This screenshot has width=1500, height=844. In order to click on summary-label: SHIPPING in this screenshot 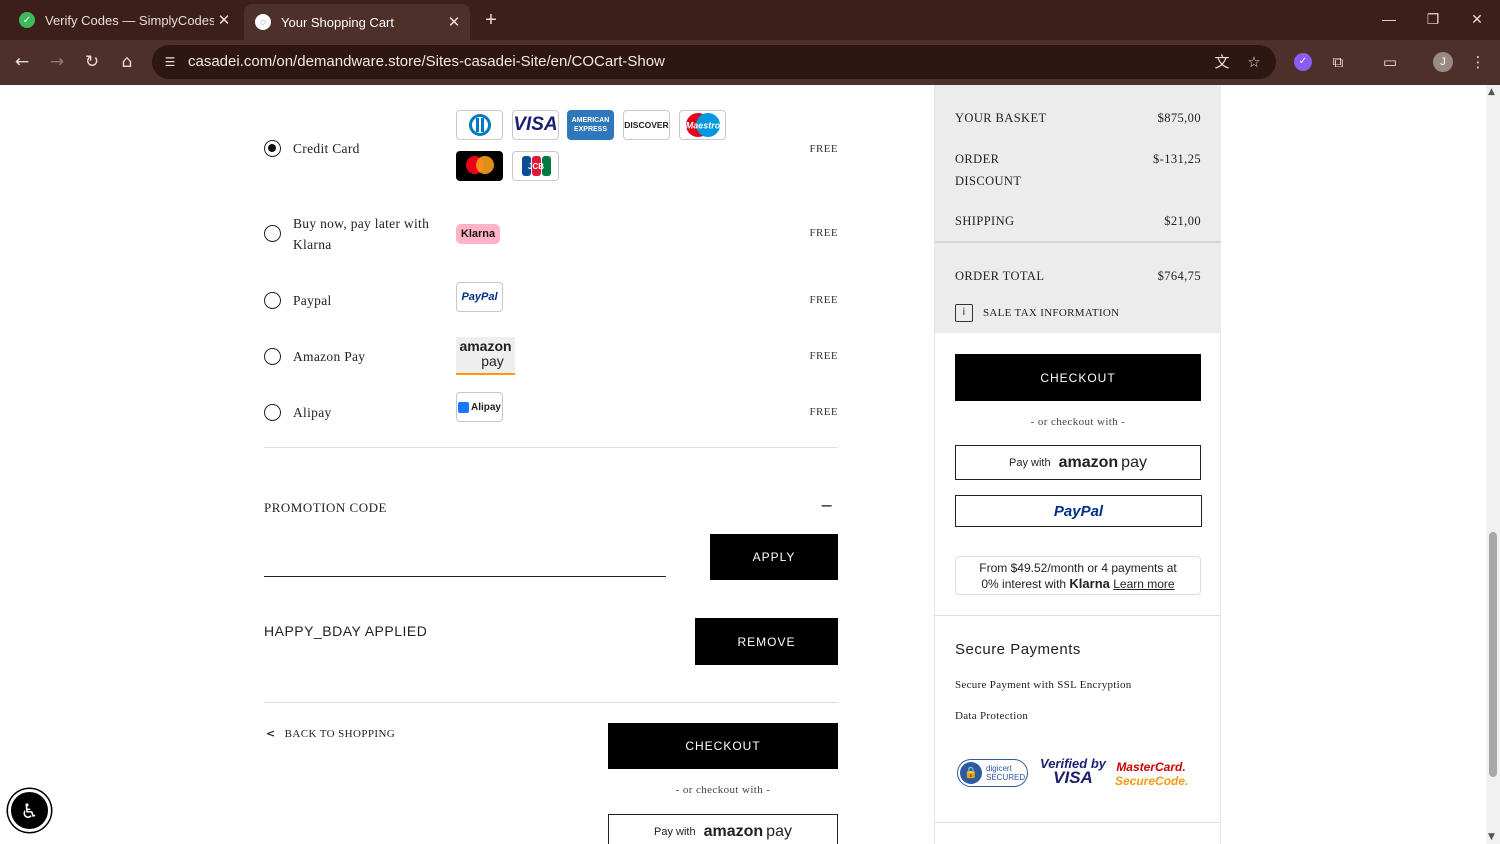, I will do `click(985, 221)`.